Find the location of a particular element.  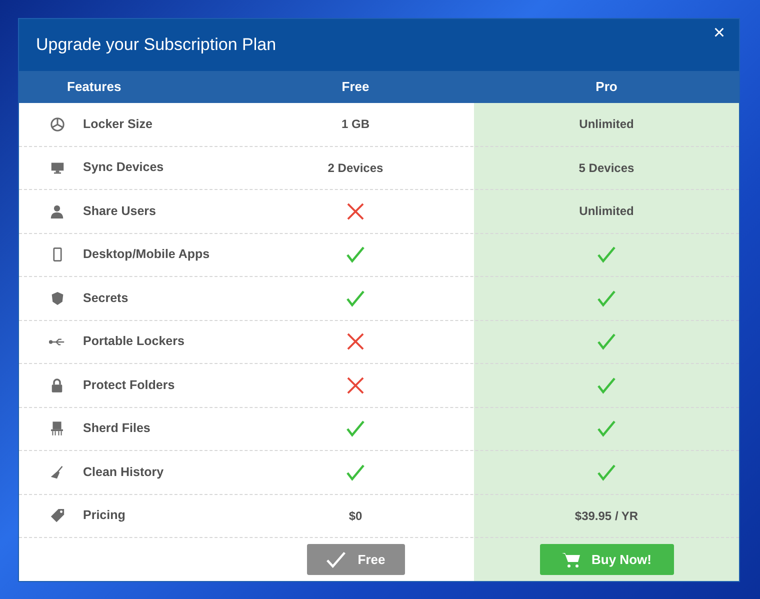

column-header: Pro is located at coordinates (606, 87).